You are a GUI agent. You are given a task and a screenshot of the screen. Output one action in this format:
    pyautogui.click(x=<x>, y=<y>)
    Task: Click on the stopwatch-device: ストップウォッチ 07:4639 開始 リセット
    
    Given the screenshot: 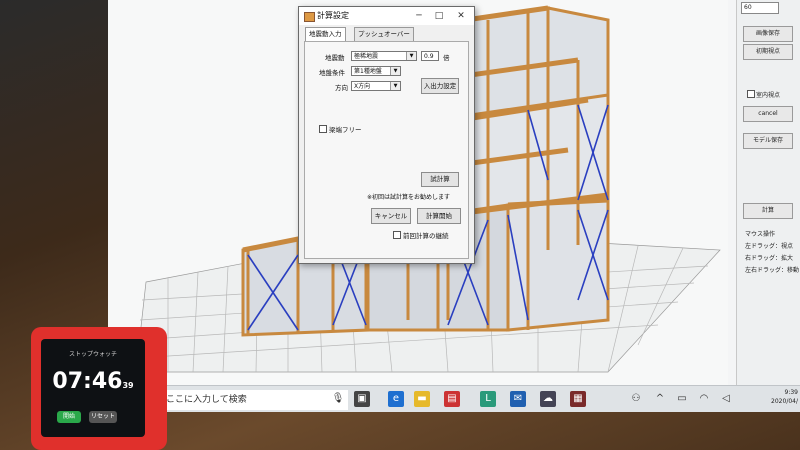 What is the action you would take?
    pyautogui.click(x=99, y=388)
    